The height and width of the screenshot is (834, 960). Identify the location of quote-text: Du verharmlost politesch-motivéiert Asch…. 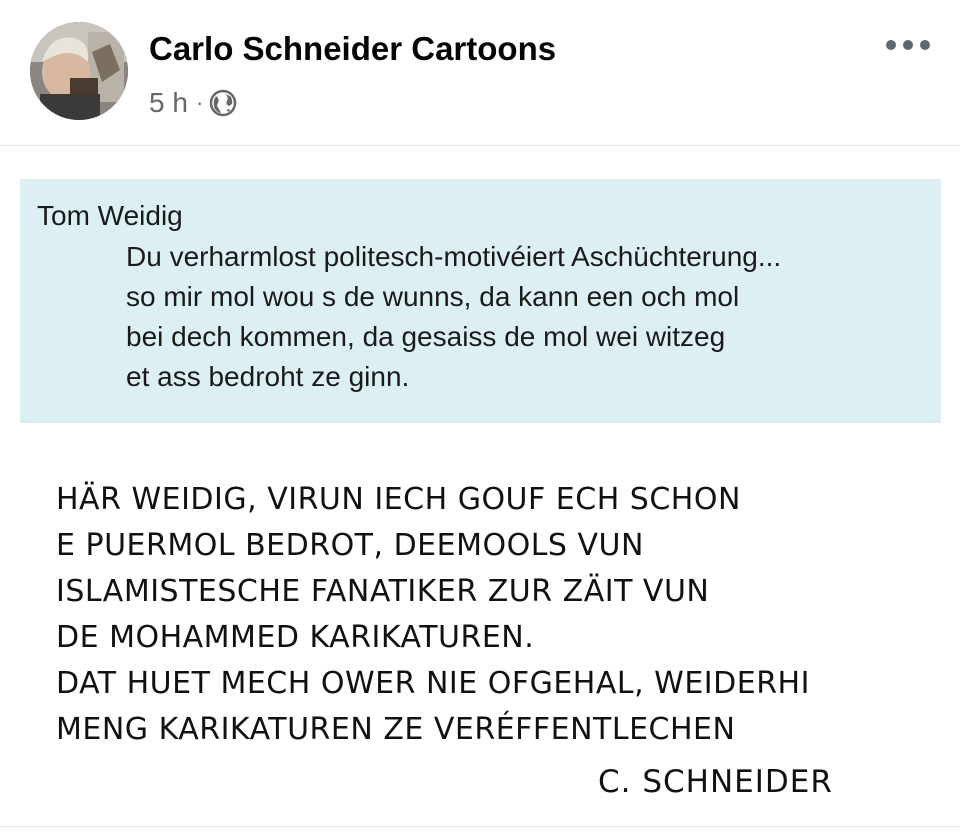
(453, 317).